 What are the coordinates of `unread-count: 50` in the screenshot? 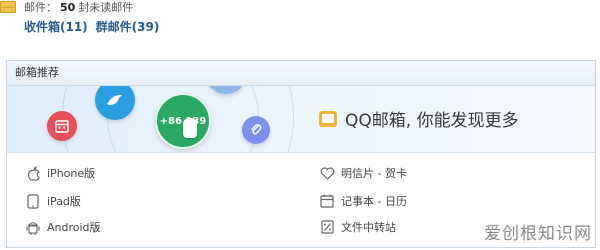 It's located at (68, 7).